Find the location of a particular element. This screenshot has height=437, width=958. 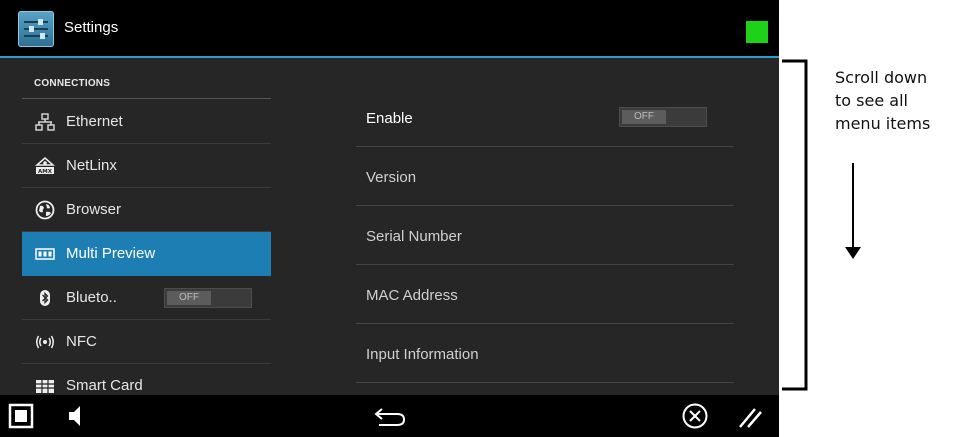

annotation-line: Scroll down is located at coordinates (881, 77).